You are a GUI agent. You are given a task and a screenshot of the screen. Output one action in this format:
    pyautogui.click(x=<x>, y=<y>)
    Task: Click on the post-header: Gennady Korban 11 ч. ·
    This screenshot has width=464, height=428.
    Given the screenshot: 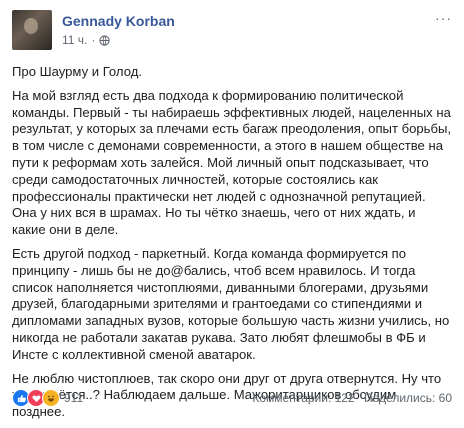 What is the action you would take?
    pyautogui.click(x=93, y=30)
    